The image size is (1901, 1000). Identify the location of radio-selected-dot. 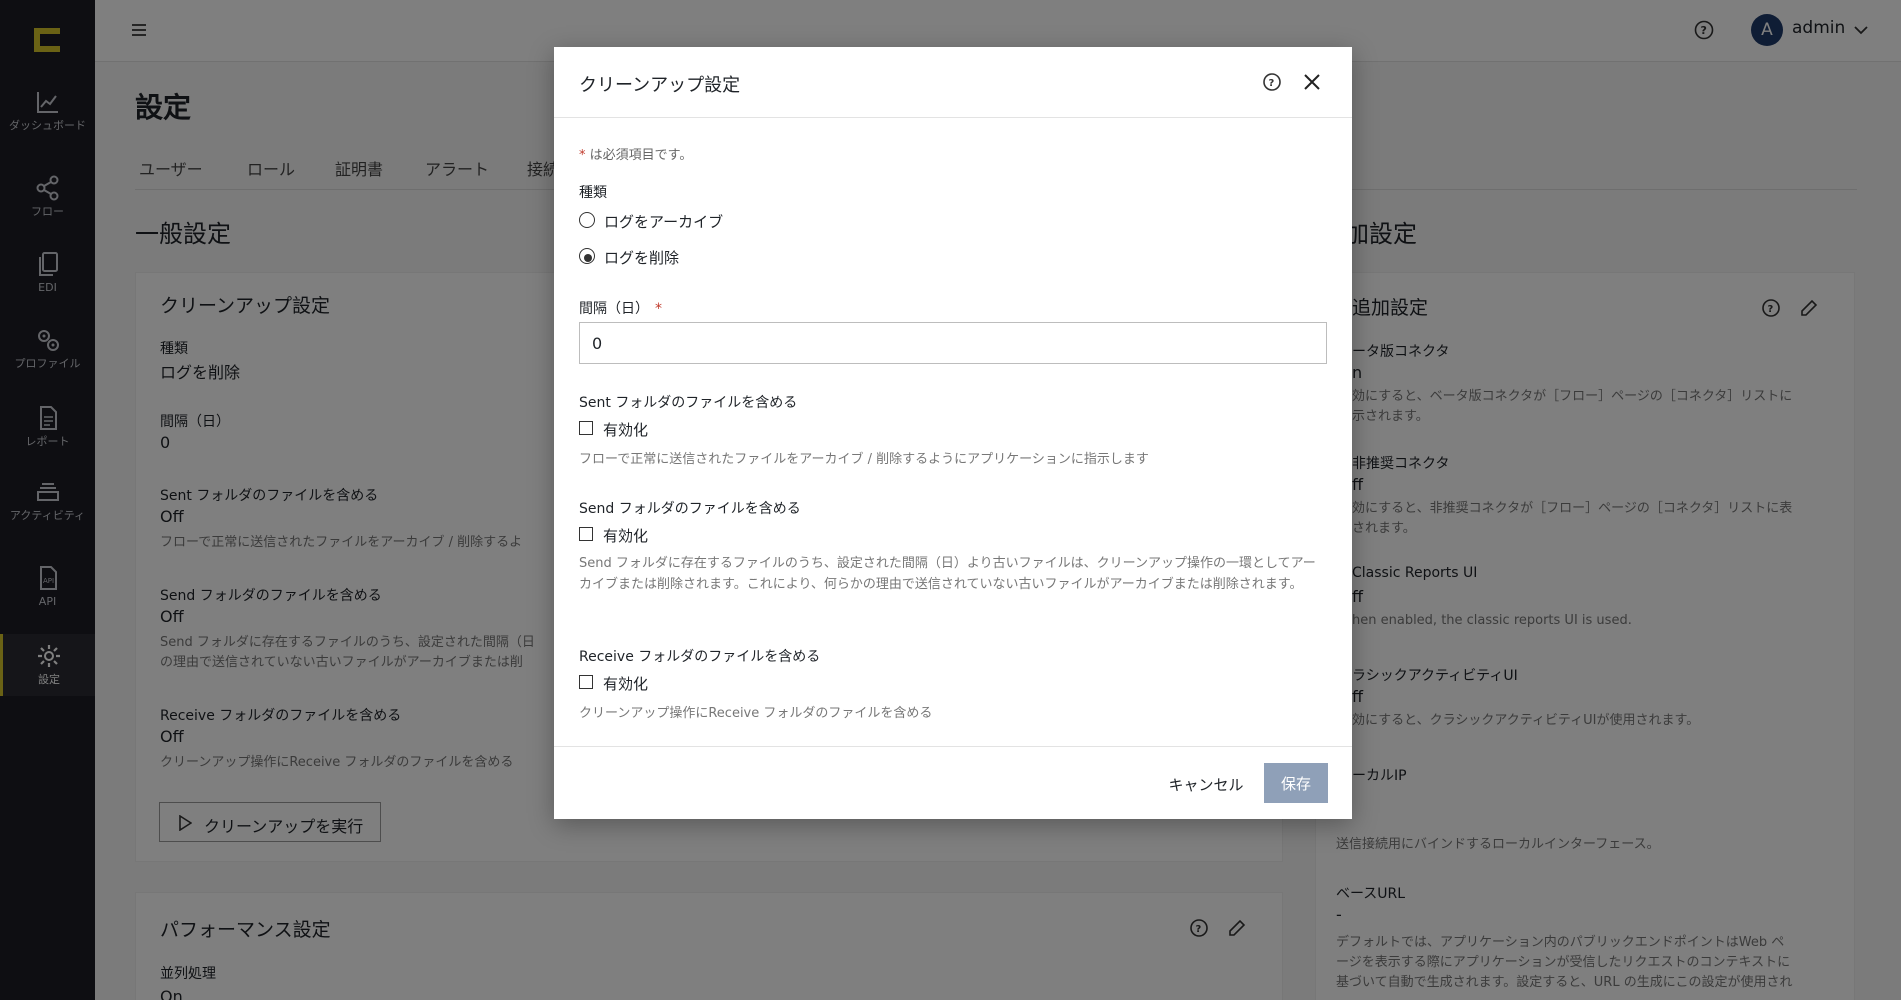
(588, 258).